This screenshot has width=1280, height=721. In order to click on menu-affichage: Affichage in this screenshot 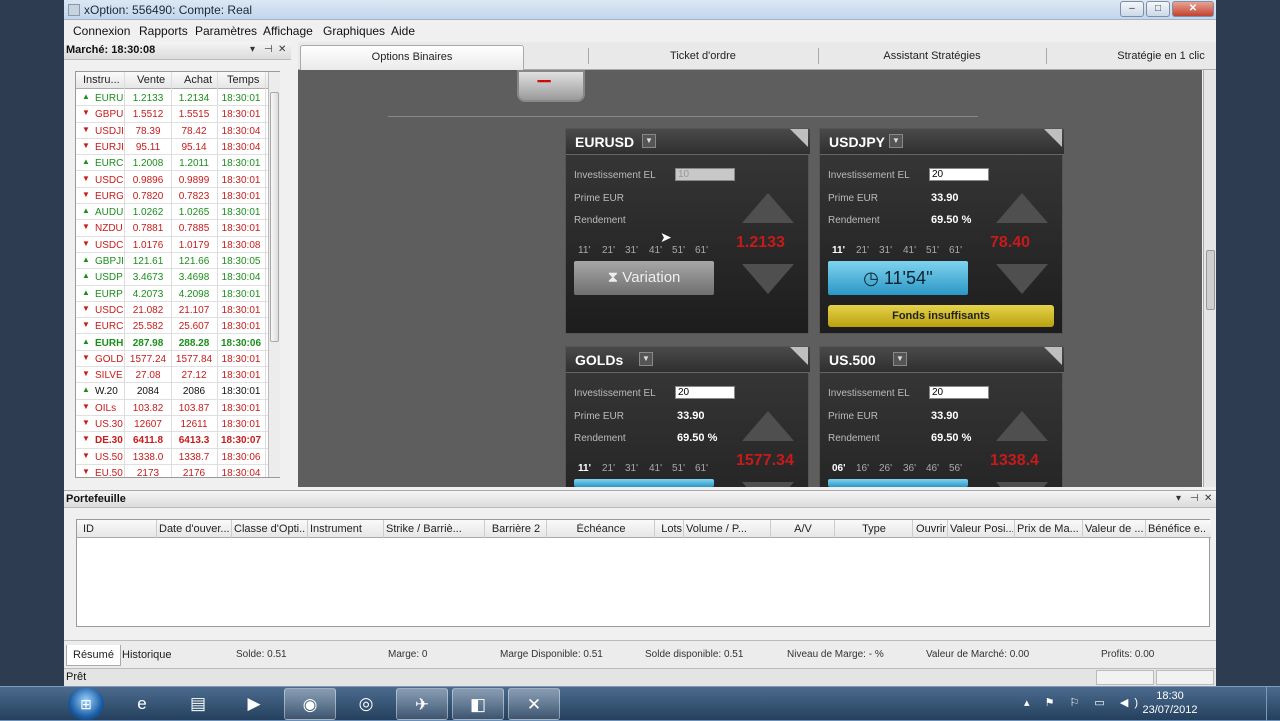, I will do `click(288, 31)`.